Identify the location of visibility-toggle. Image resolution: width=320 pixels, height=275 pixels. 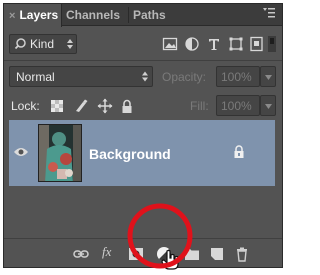
(21, 153).